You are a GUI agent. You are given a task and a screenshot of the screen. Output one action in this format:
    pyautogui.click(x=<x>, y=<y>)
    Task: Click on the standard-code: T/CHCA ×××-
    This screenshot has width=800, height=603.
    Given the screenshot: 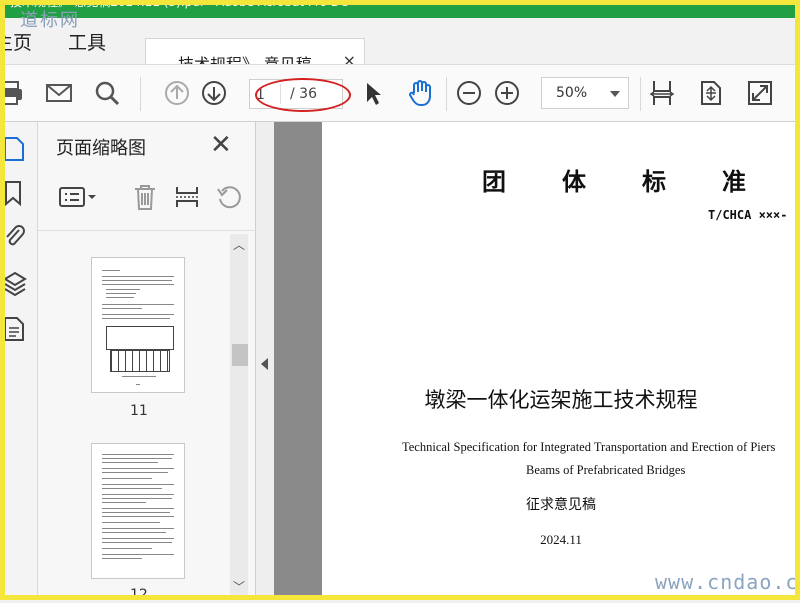 What is the action you would take?
    pyautogui.click(x=748, y=215)
    